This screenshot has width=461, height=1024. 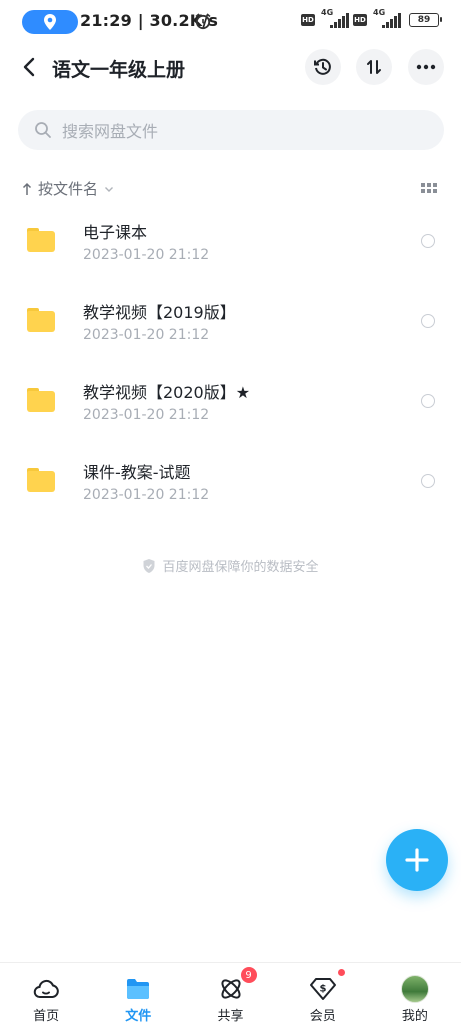 What do you see at coordinates (119, 70) in the screenshot?
I see `page-title: 语文一年级上册` at bounding box center [119, 70].